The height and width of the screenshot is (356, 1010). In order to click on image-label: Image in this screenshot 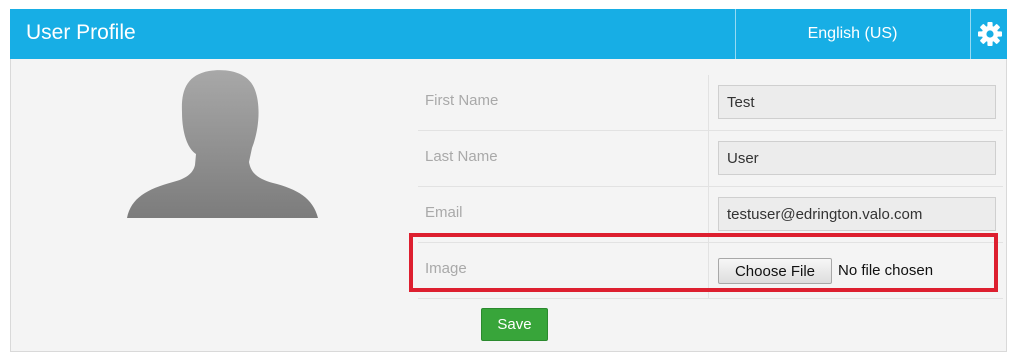, I will do `click(446, 268)`.